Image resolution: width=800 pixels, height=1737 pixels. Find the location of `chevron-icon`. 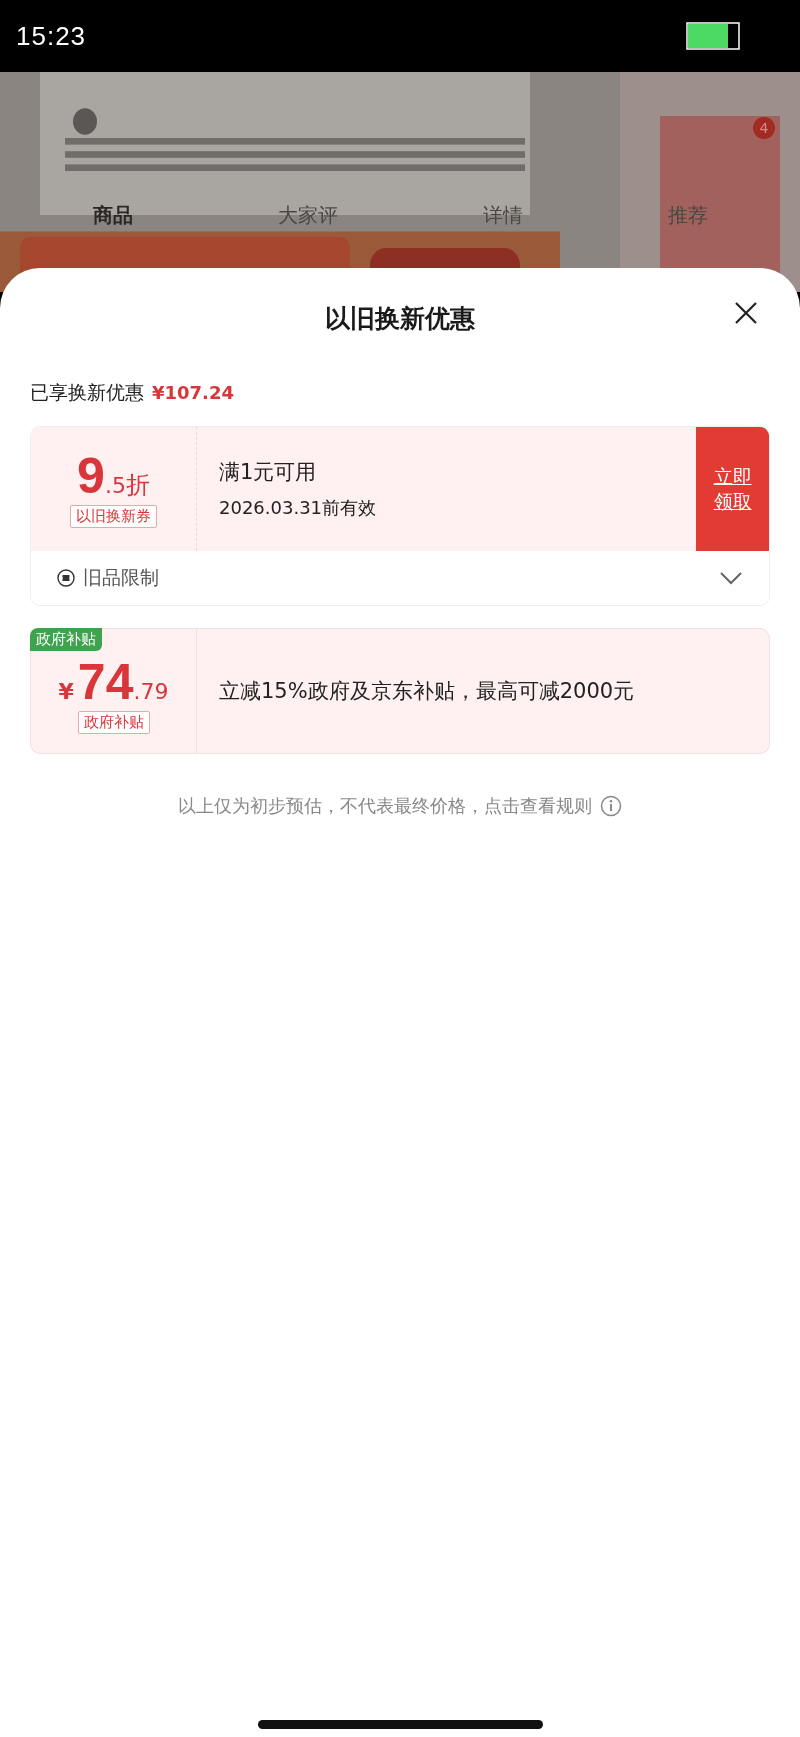

chevron-icon is located at coordinates (731, 578).